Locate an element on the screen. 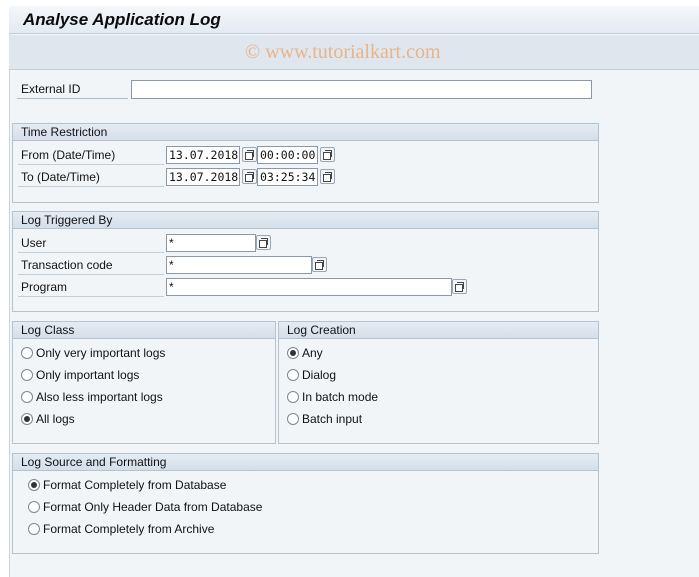 This screenshot has height=577, width=699. group-title: Log Source and Formatting is located at coordinates (94, 462).